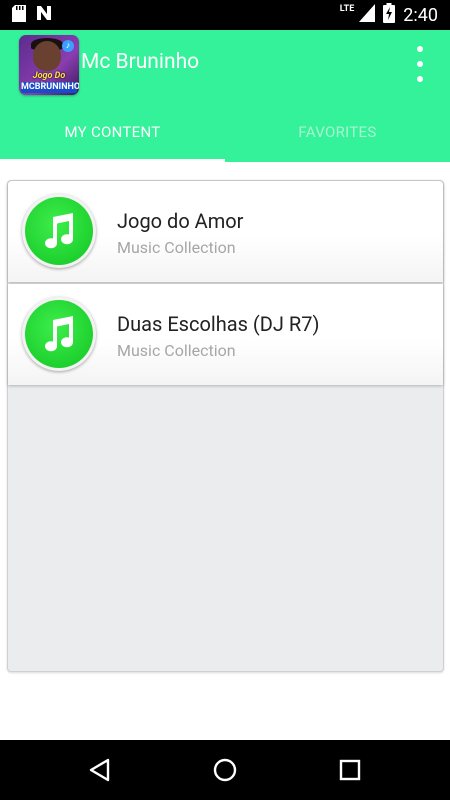 This screenshot has width=450, height=800. What do you see at coordinates (420, 15) in the screenshot?
I see `status-time: 2:40` at bounding box center [420, 15].